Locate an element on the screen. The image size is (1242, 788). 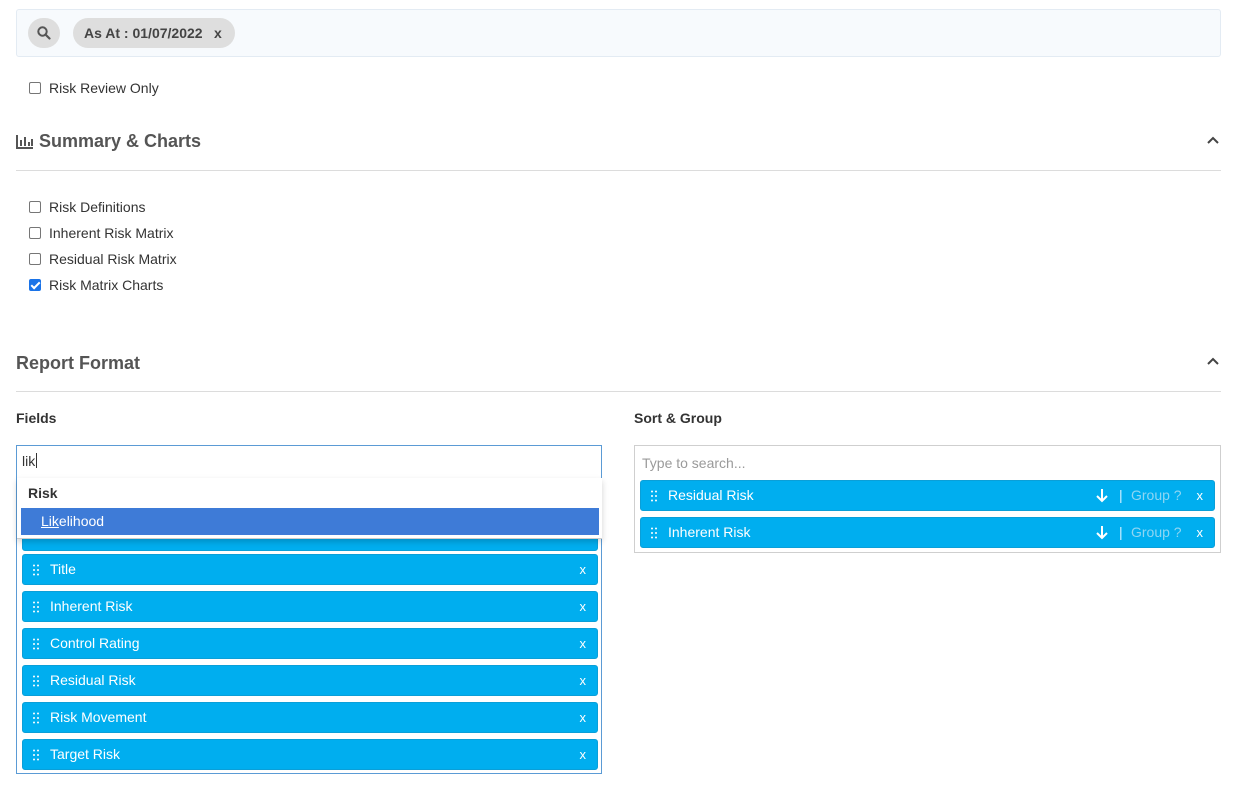
option-match-text: Lik is located at coordinates (50, 521).